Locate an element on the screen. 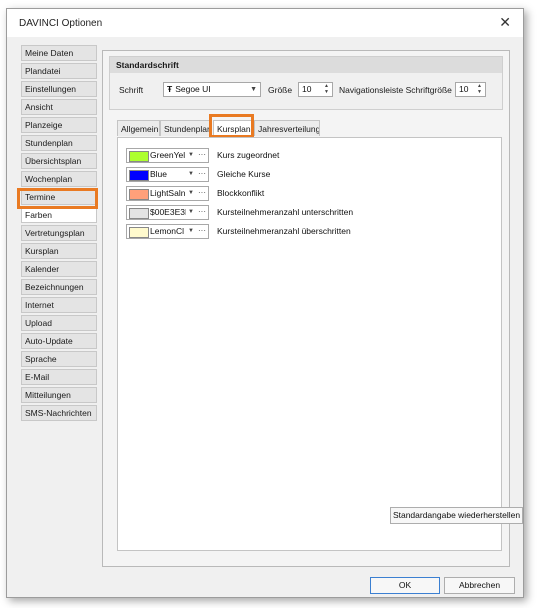 This screenshot has width=537, height=608. color-name: LightSaln is located at coordinates (168, 193).